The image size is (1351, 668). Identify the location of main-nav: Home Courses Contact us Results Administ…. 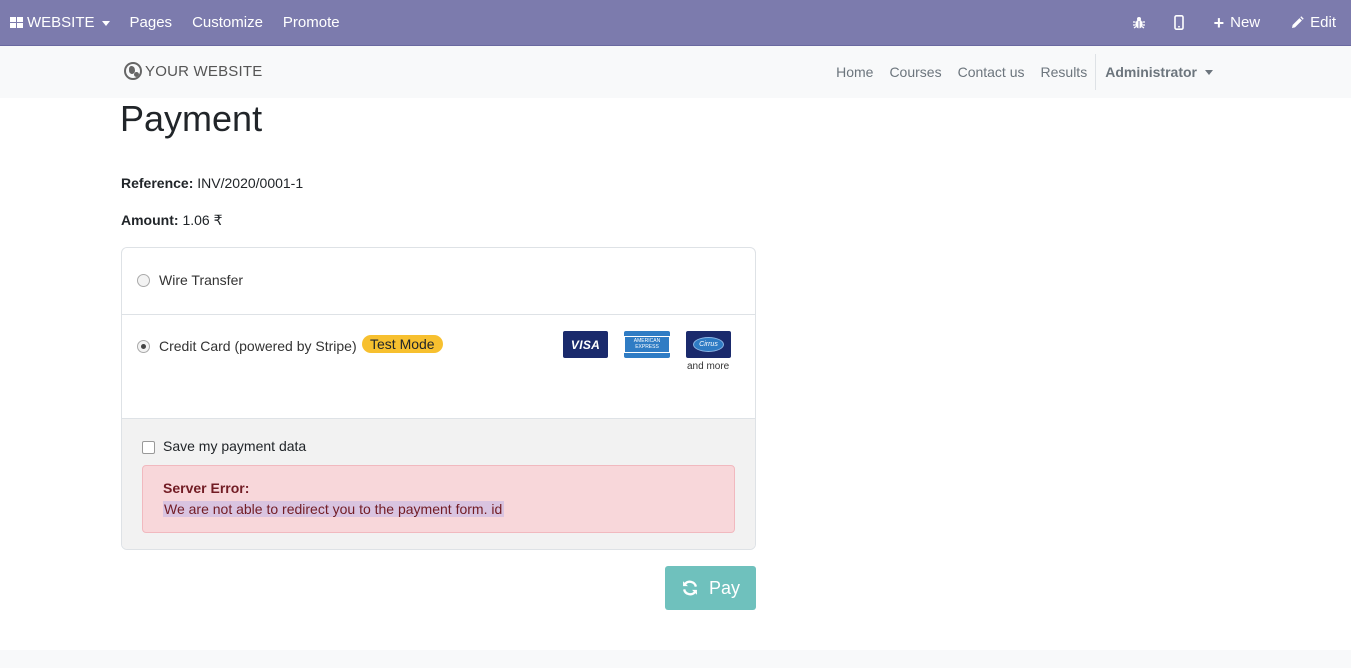
(1025, 72).